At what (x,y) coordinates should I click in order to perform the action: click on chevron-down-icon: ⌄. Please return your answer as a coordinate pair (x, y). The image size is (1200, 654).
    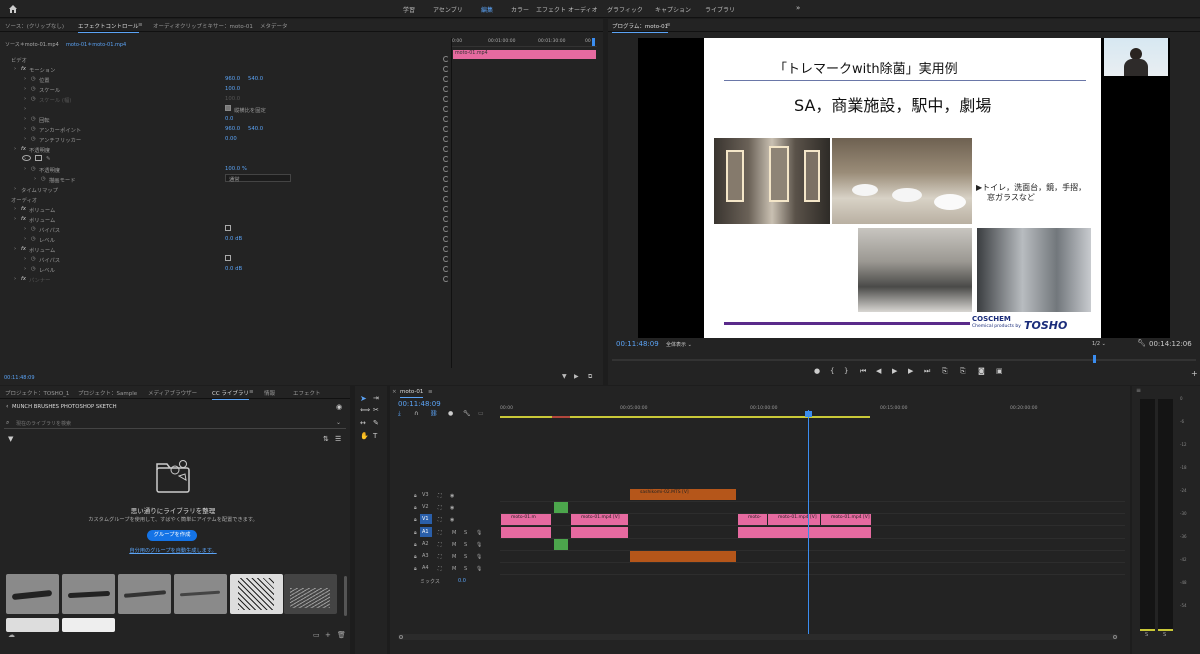
    Looking at the image, I should click on (338, 422).